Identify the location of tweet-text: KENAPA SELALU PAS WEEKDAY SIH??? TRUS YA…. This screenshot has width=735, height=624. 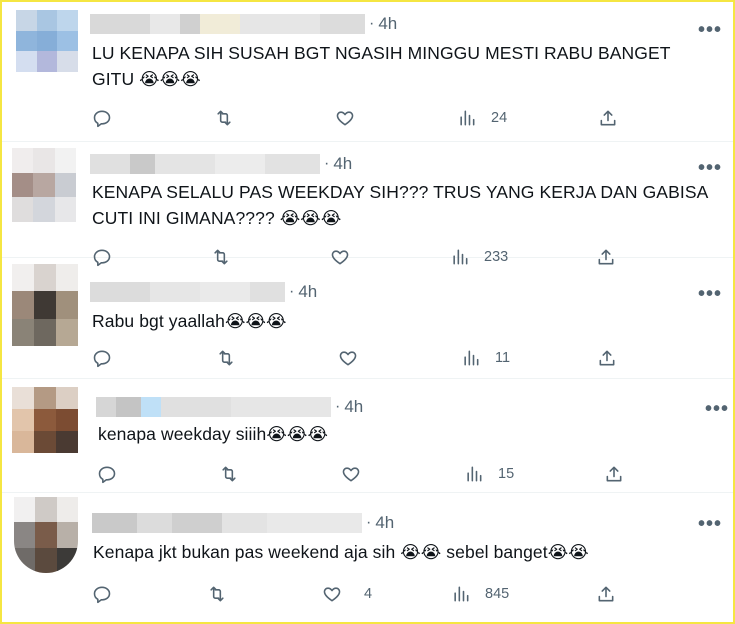
(400, 205).